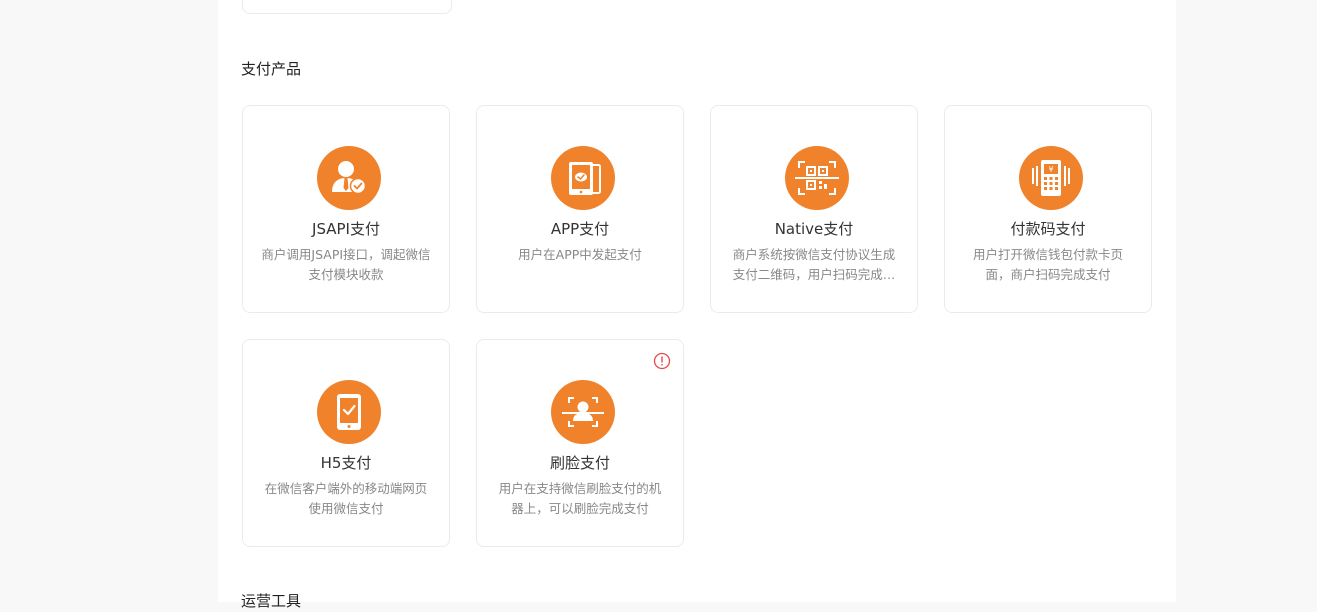 This screenshot has width=1317, height=612. I want to click on next-section-title: 运营工具, so click(271, 601).